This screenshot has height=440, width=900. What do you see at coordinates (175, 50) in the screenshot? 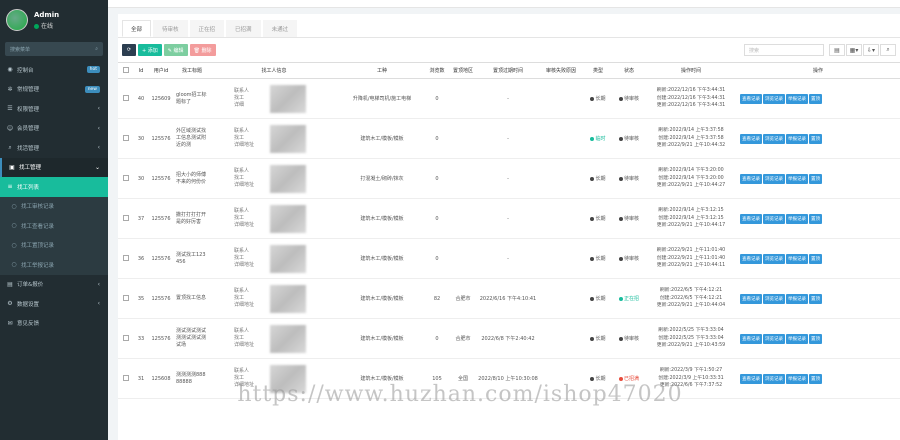
I see `edit-button: ✎ 编辑` at bounding box center [175, 50].